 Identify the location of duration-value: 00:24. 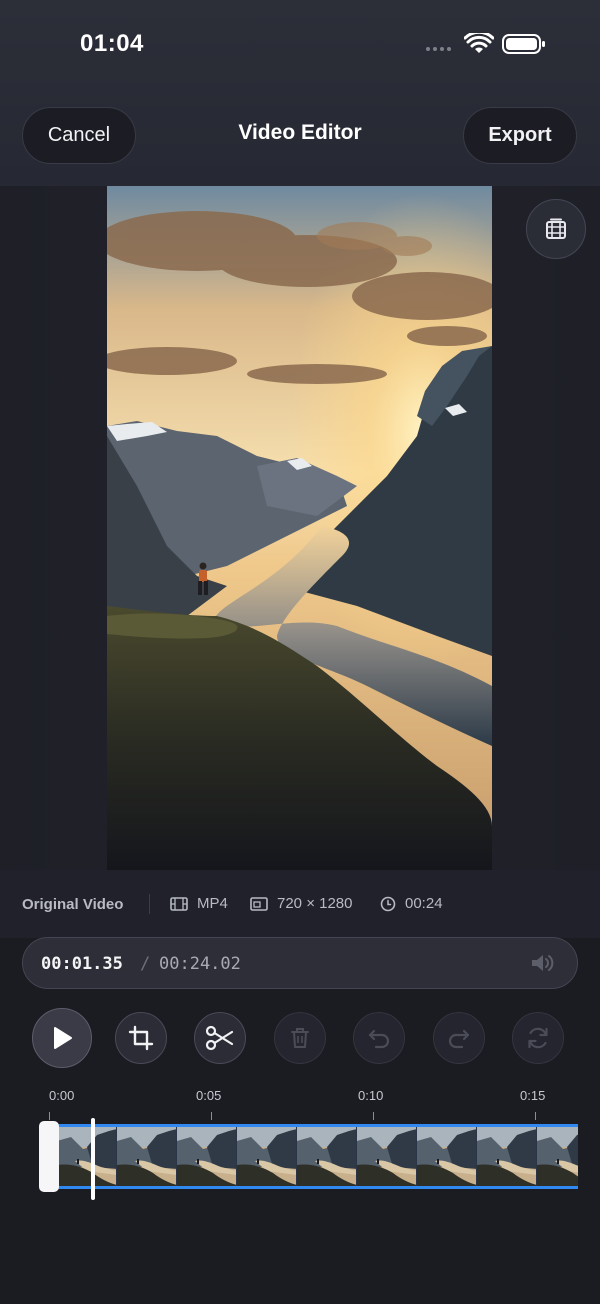
(424, 903).